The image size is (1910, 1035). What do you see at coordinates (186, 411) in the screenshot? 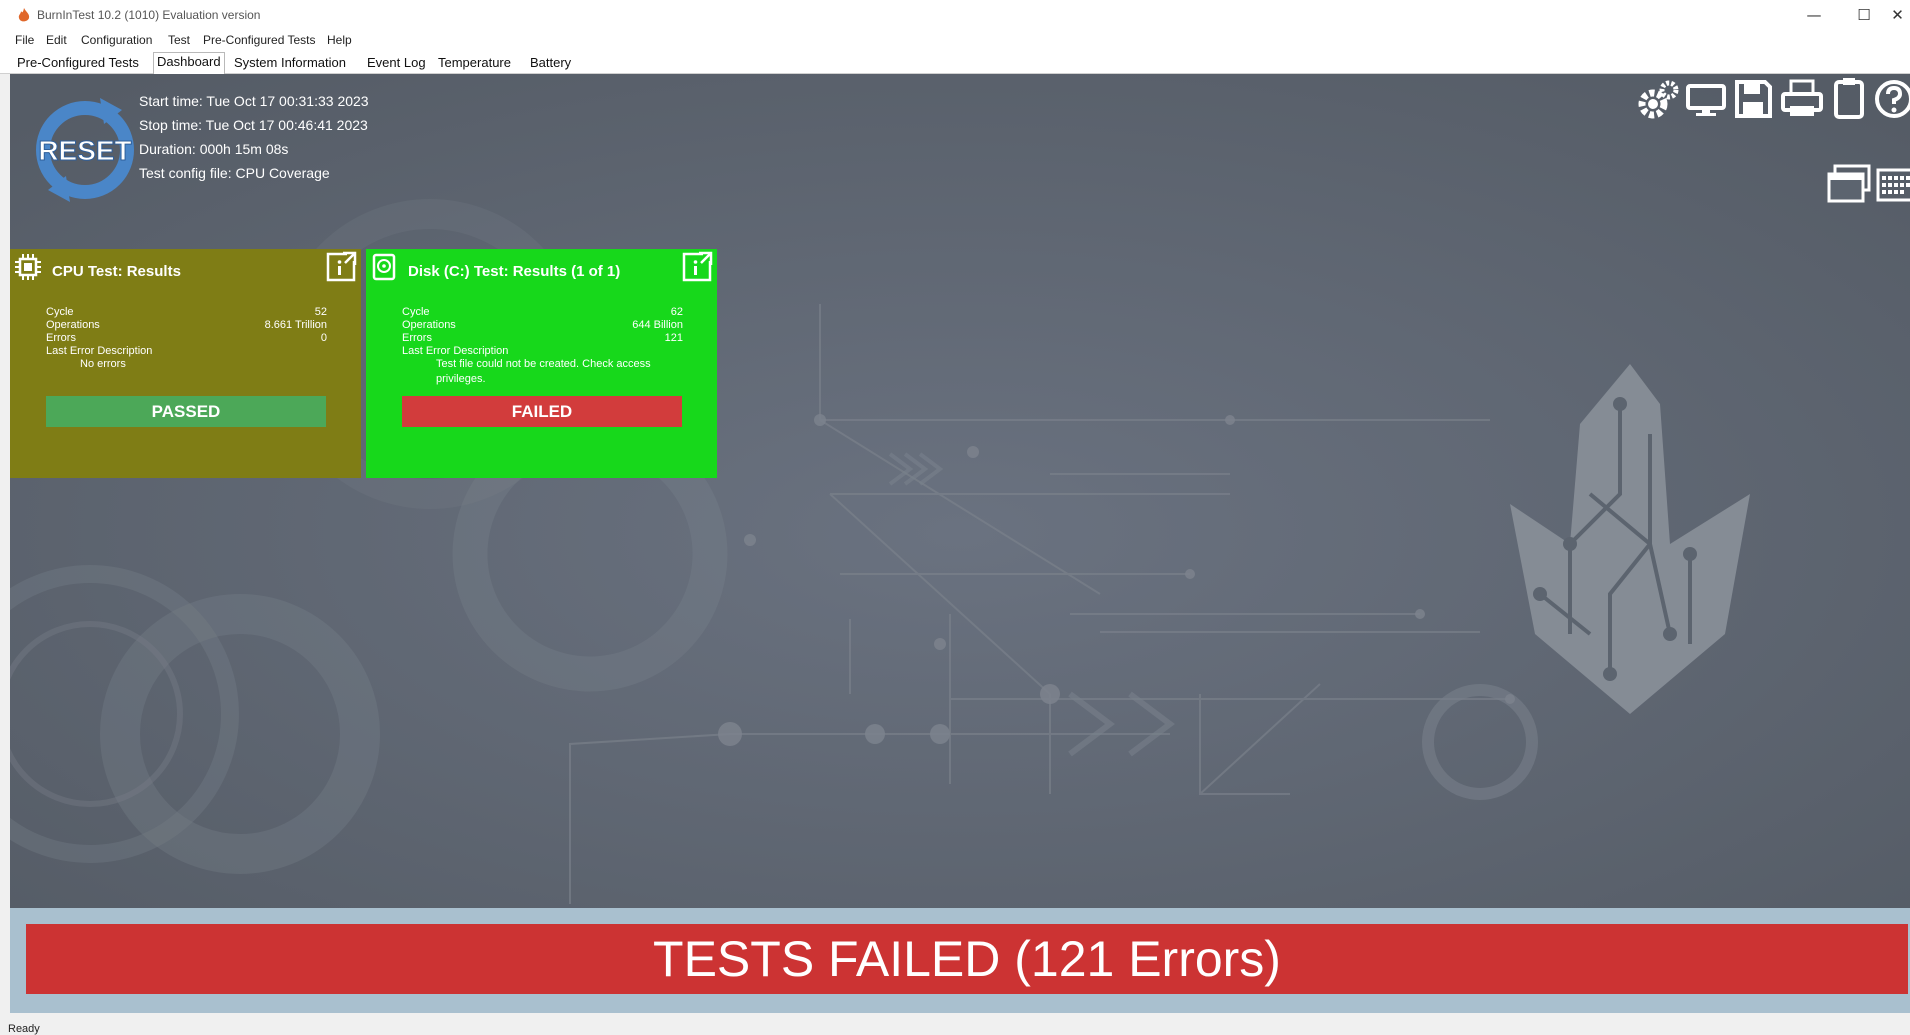
I see `cpu-passed-status: PASSED` at bounding box center [186, 411].